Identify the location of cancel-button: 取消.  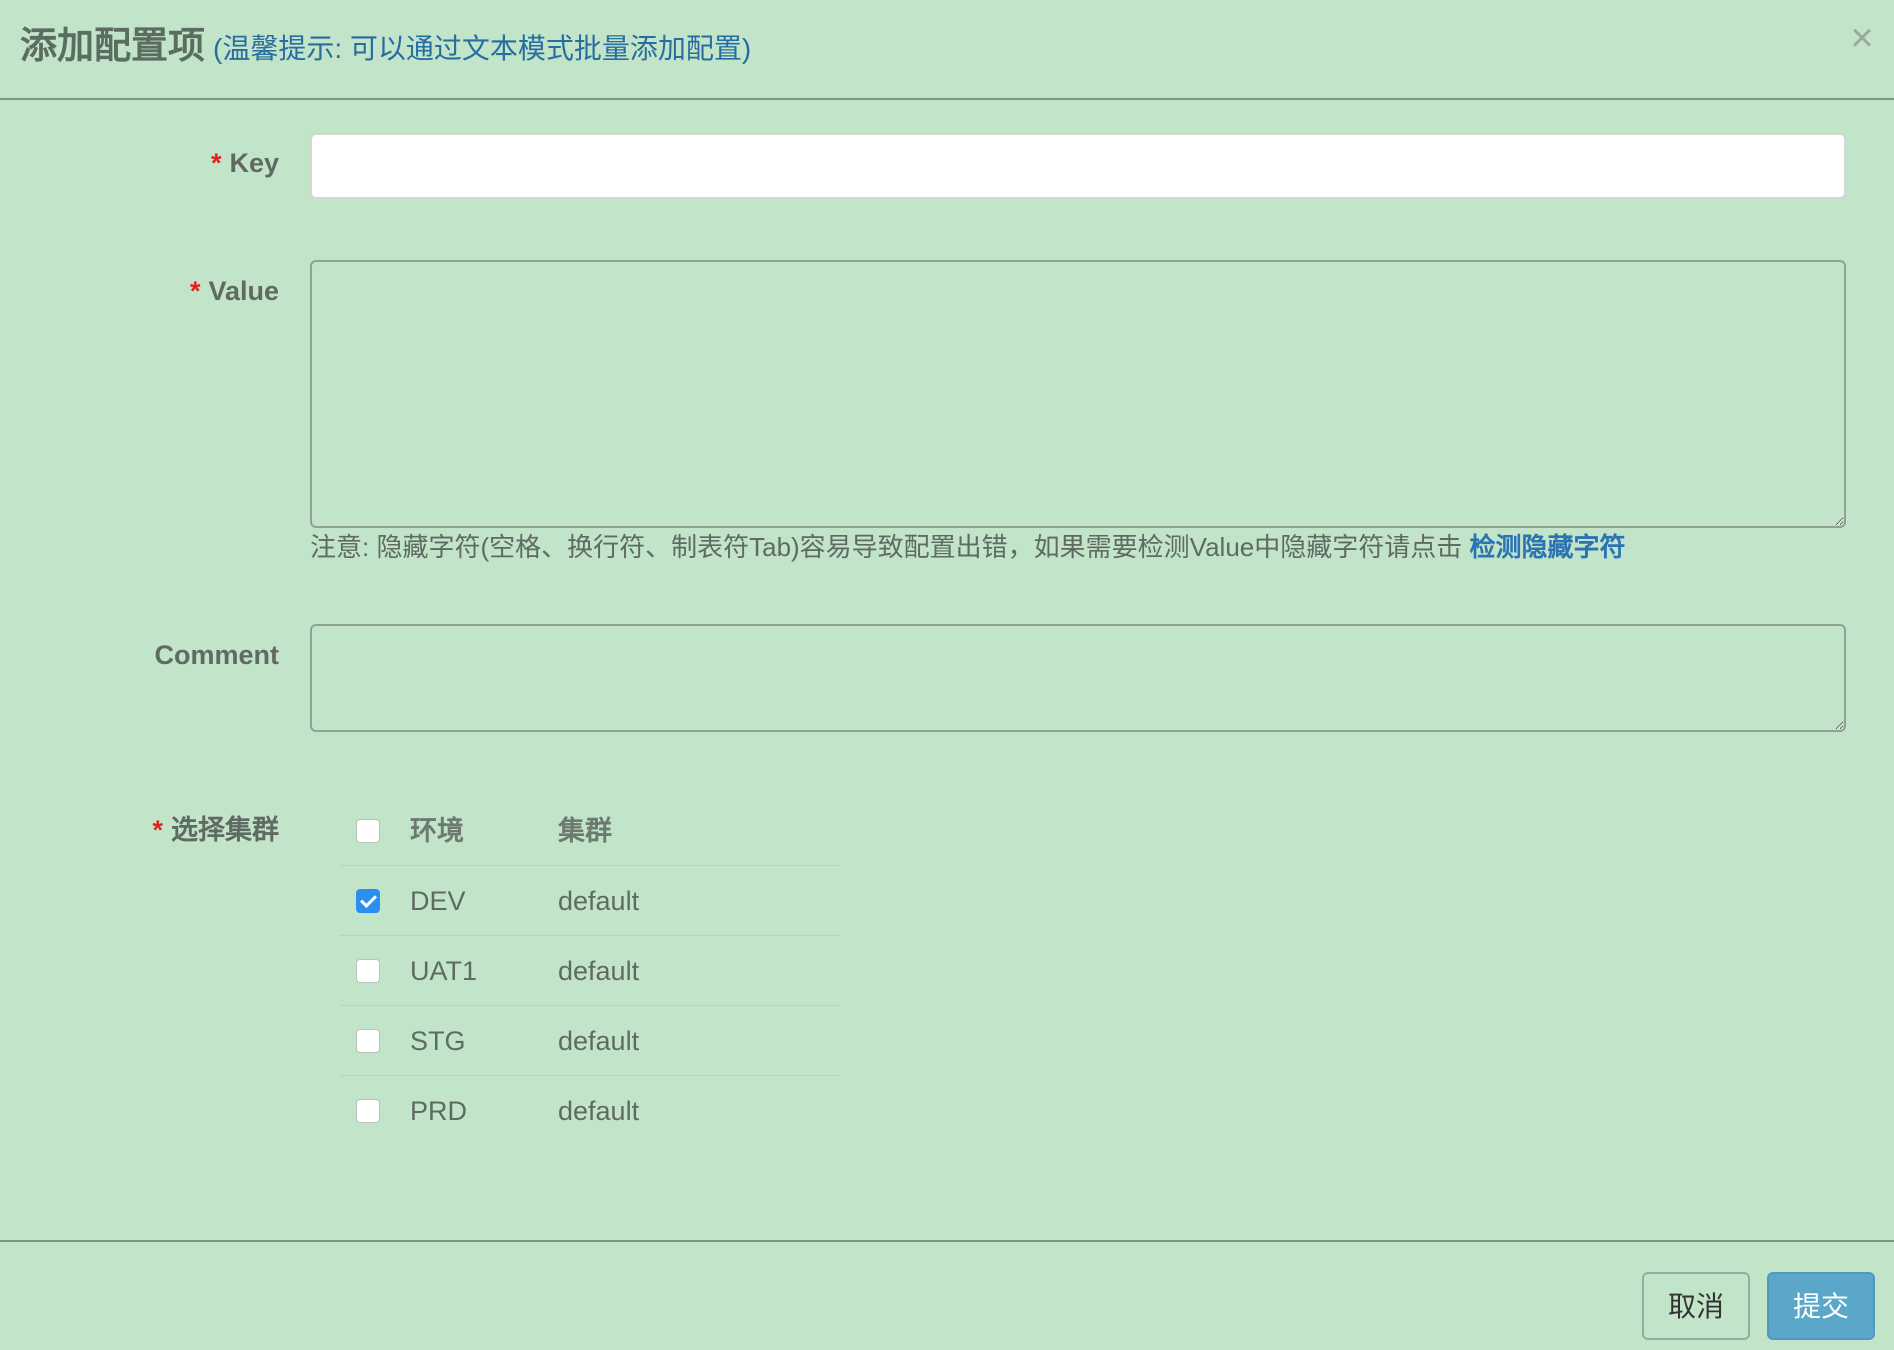
(1696, 1306).